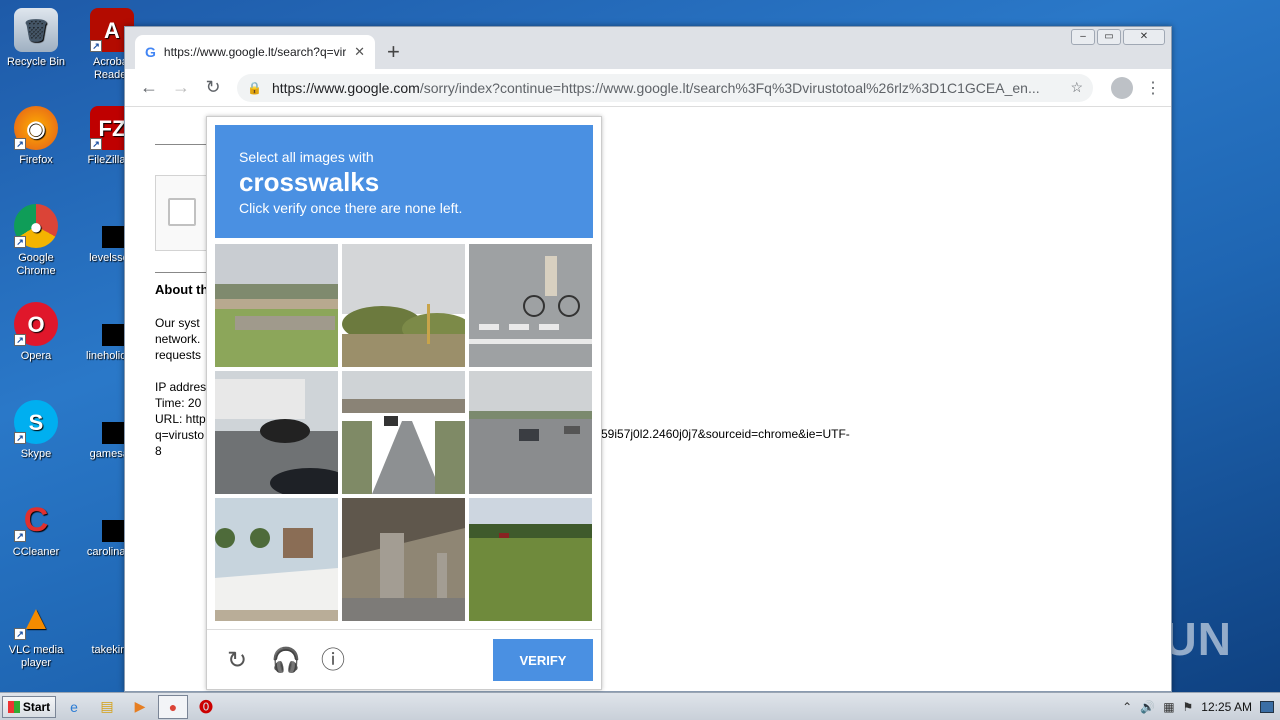  I want to click on challenge-tile-motorcyclist-traffic, so click(276, 432).